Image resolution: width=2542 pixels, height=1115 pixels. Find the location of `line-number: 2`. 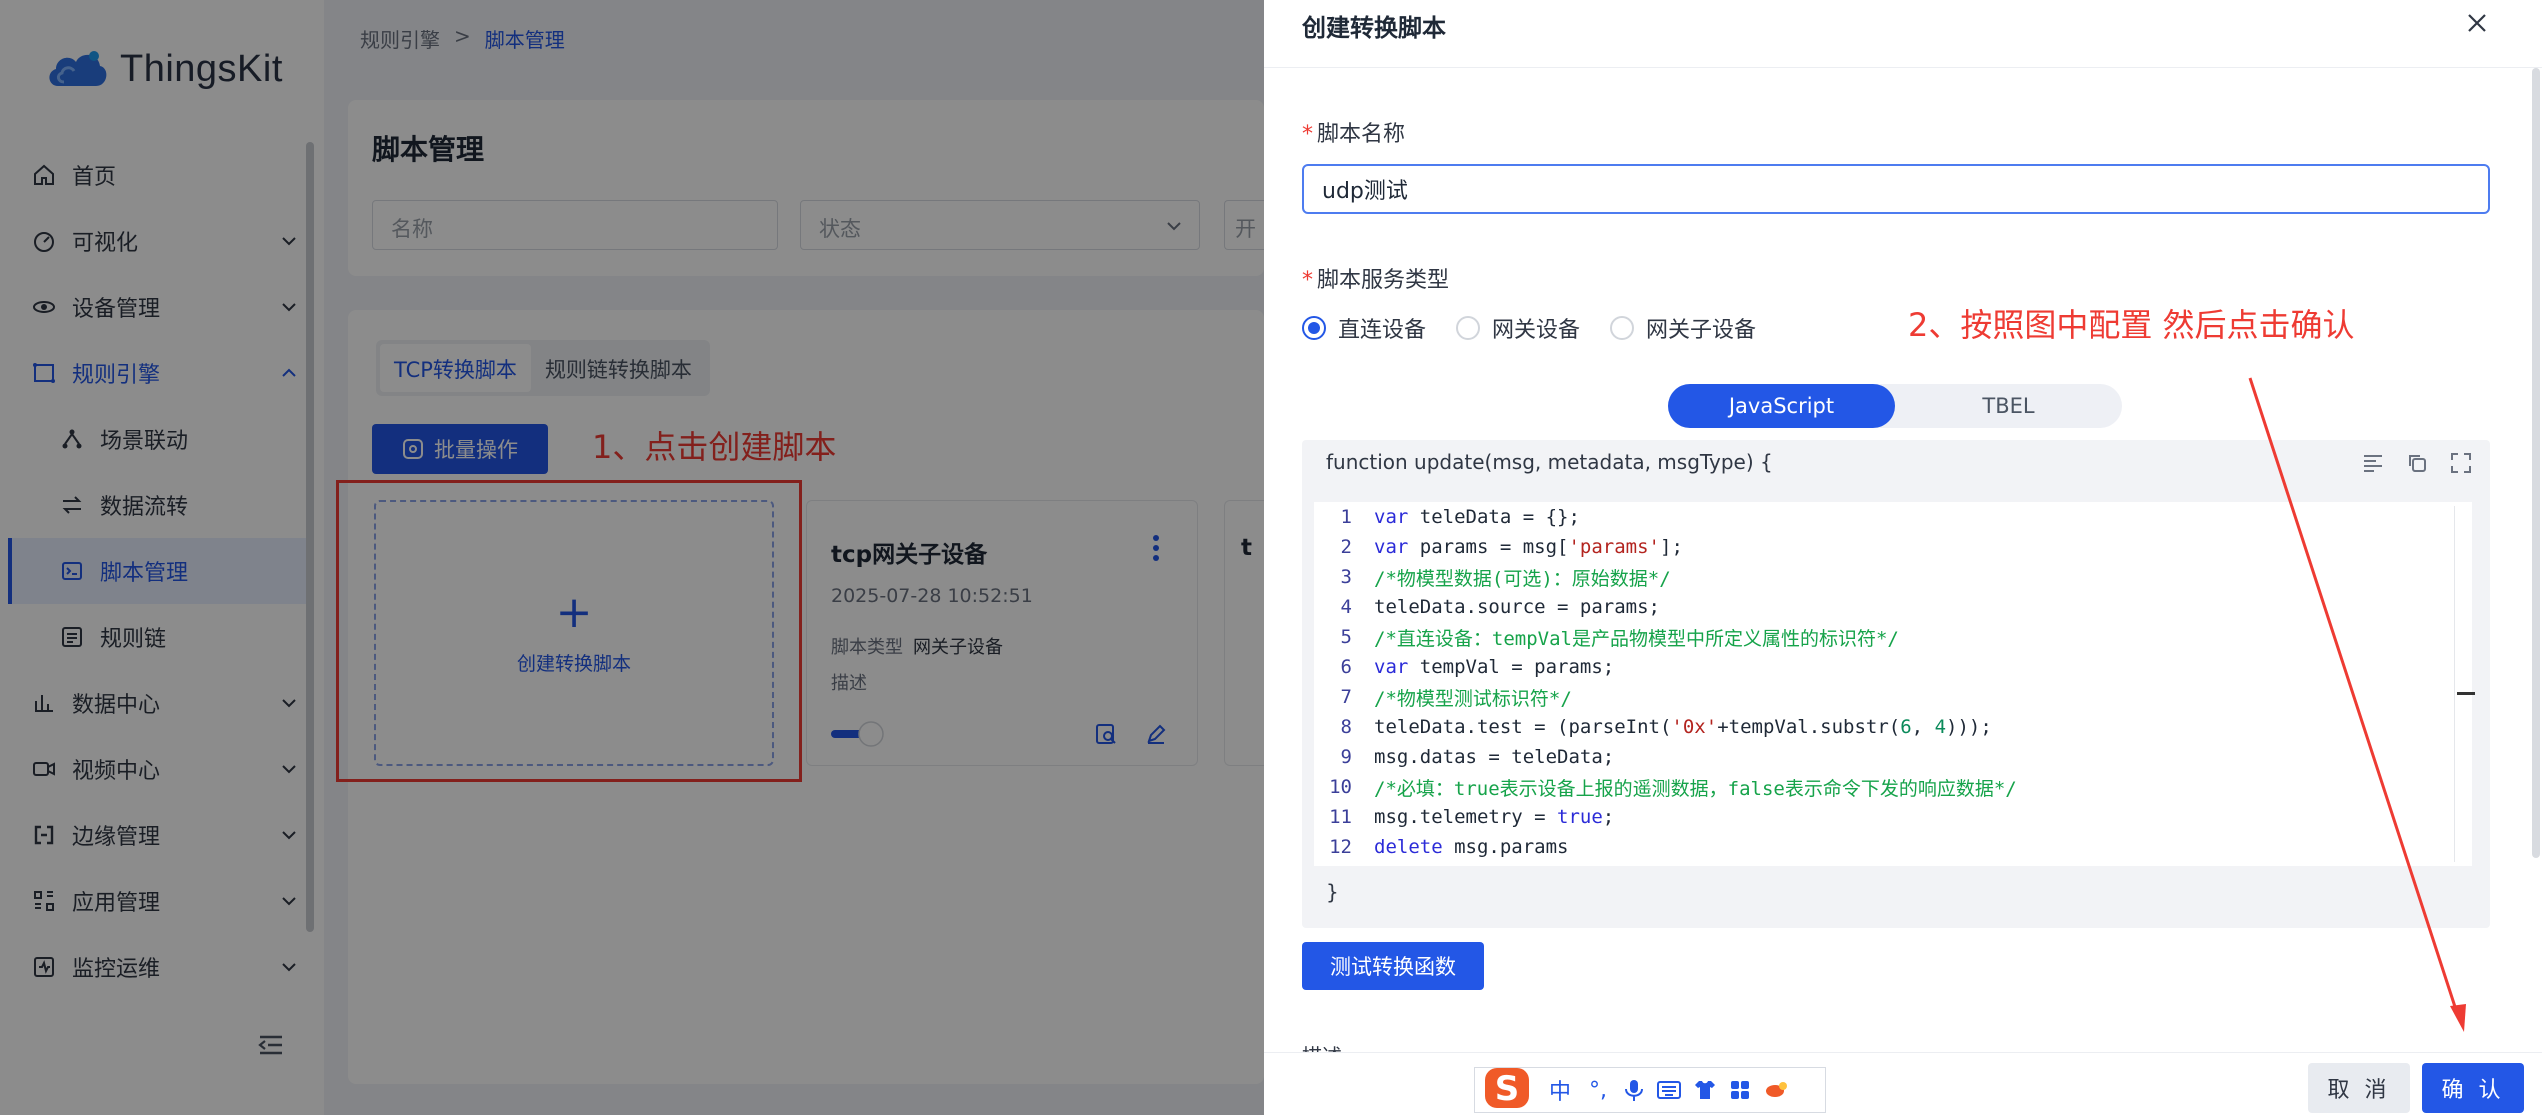

line-number: 2 is located at coordinates (1346, 547).